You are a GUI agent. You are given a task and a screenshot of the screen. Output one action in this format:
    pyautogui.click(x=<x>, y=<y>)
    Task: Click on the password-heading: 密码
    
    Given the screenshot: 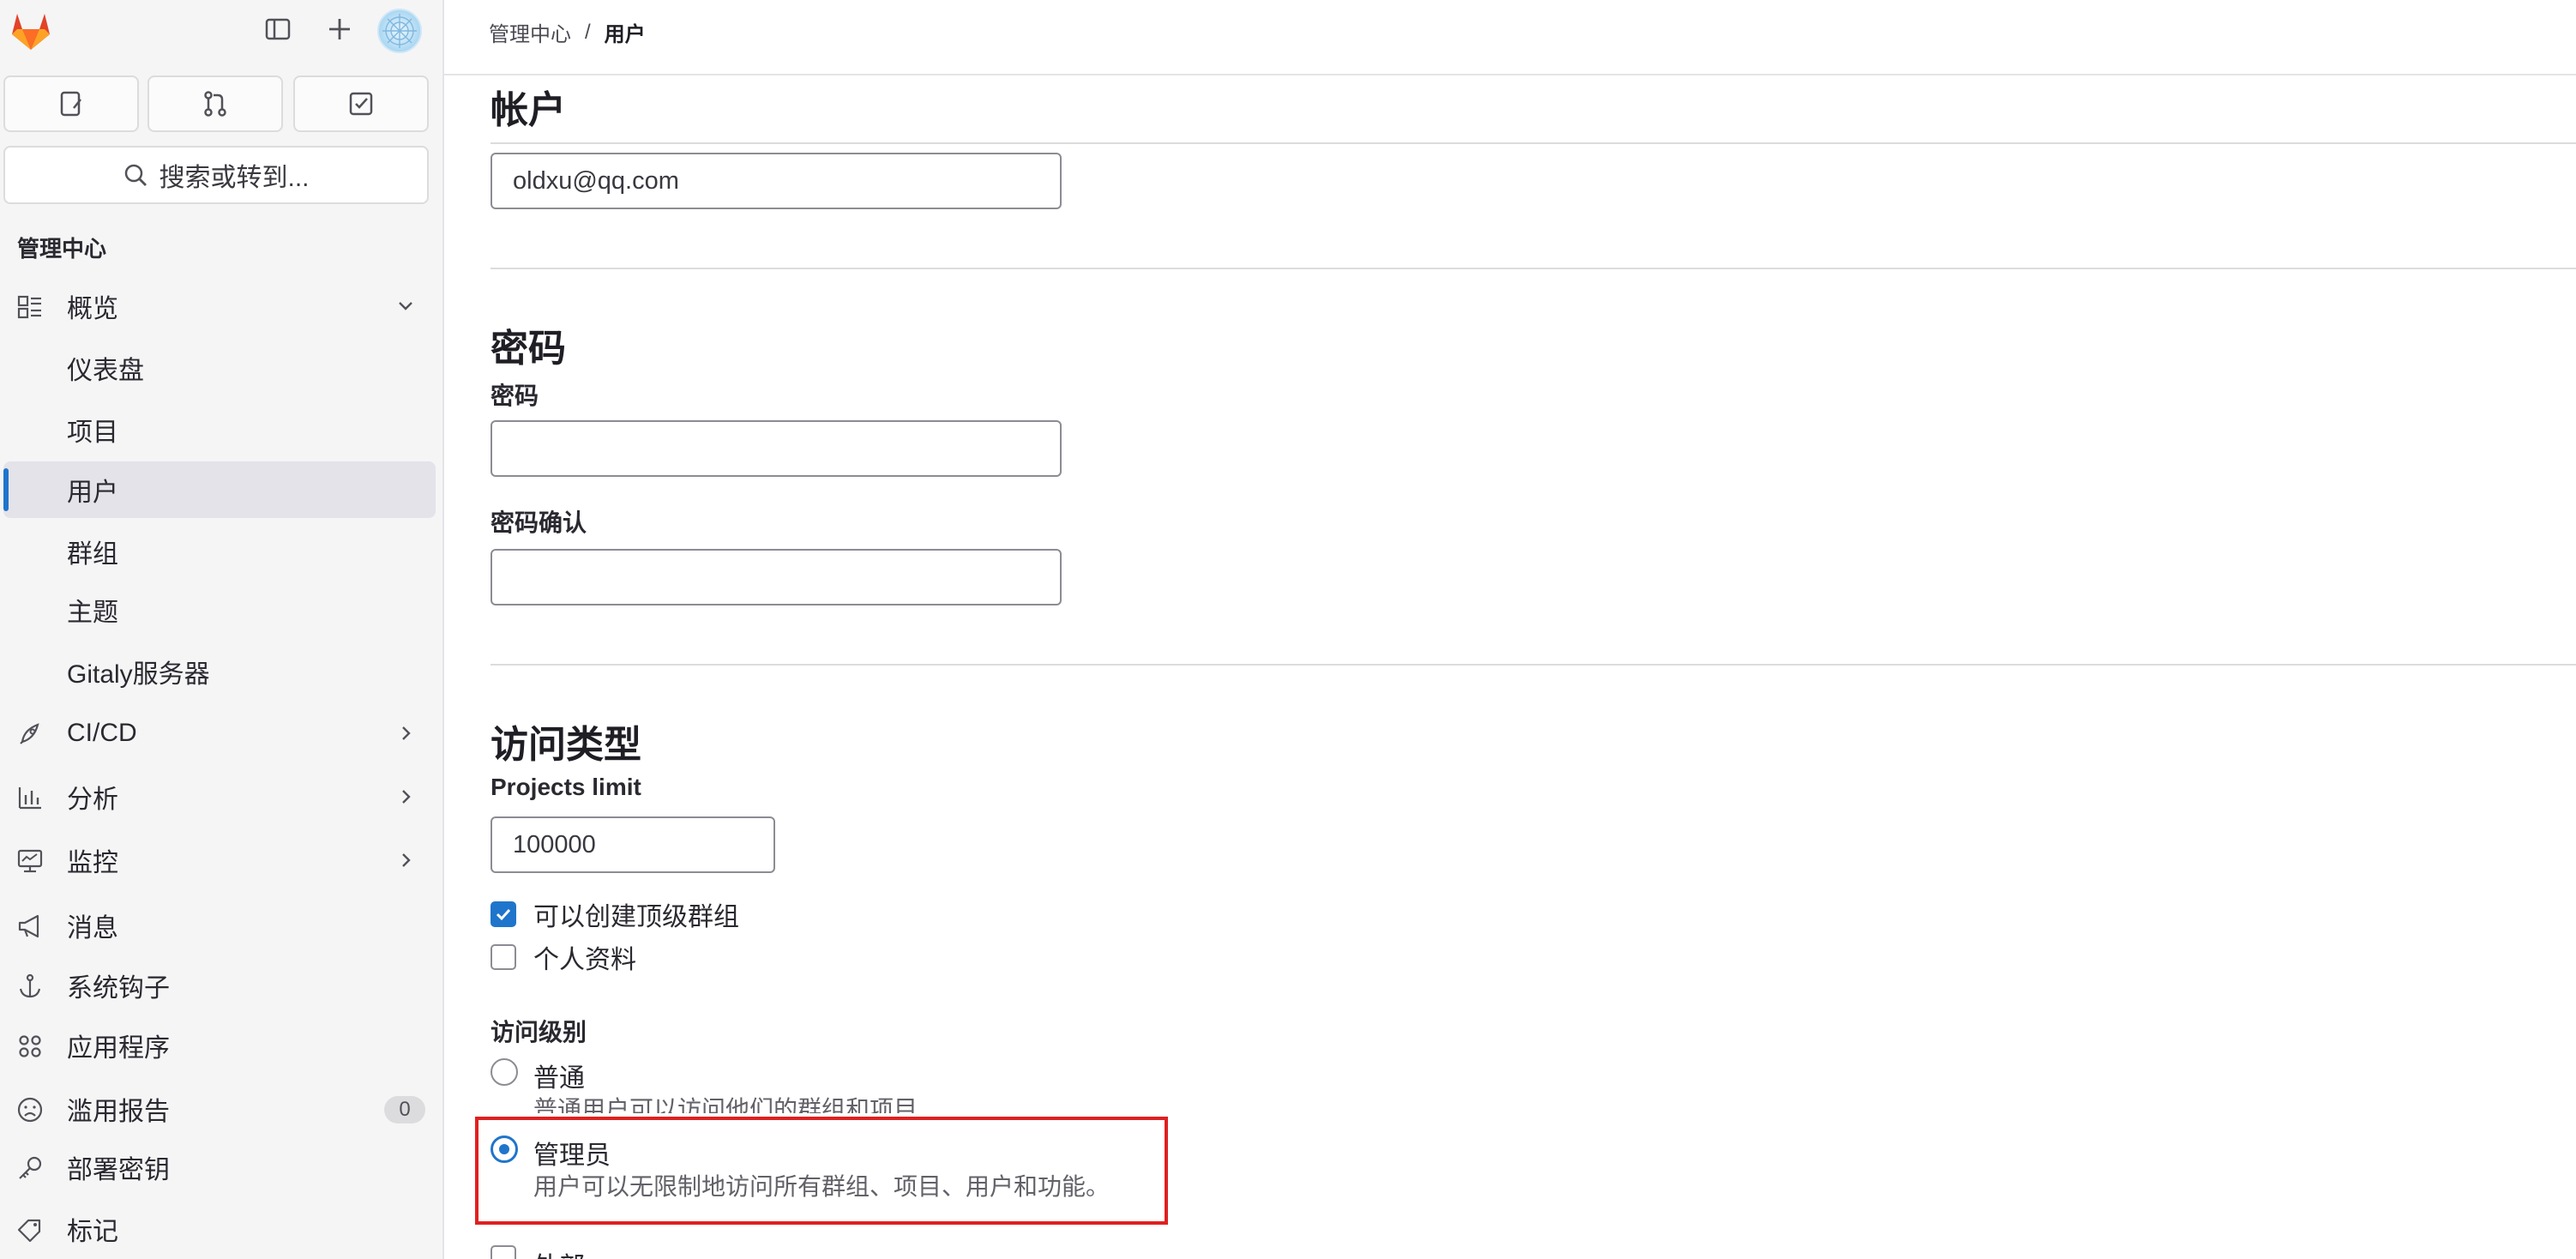 What is the action you would take?
    pyautogui.click(x=528, y=349)
    